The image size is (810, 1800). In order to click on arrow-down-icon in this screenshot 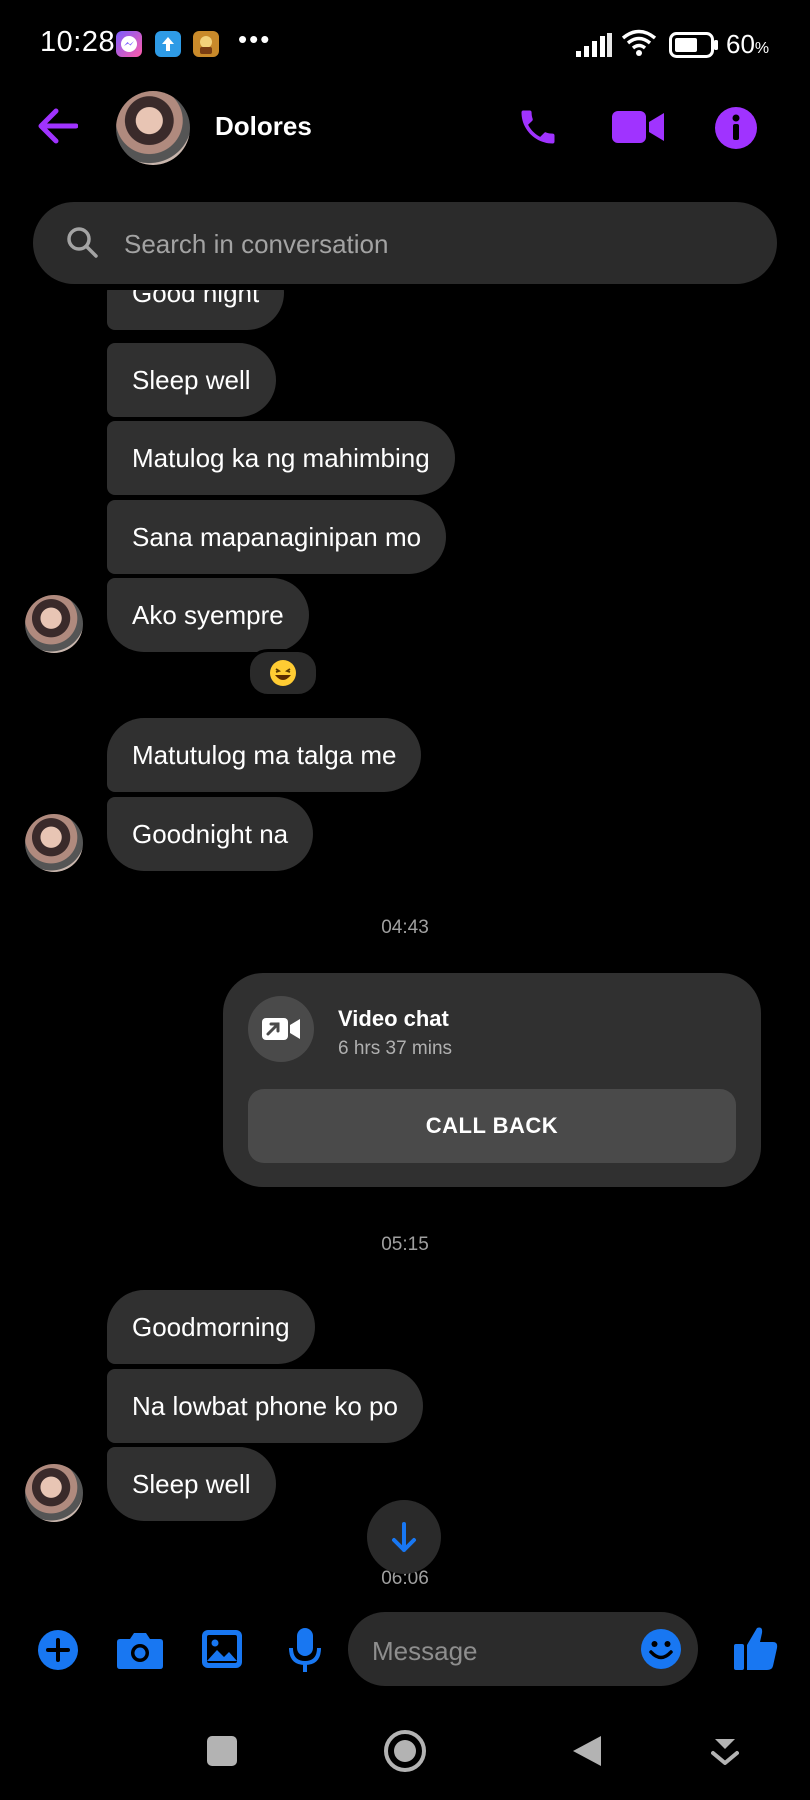, I will do `click(404, 1537)`.